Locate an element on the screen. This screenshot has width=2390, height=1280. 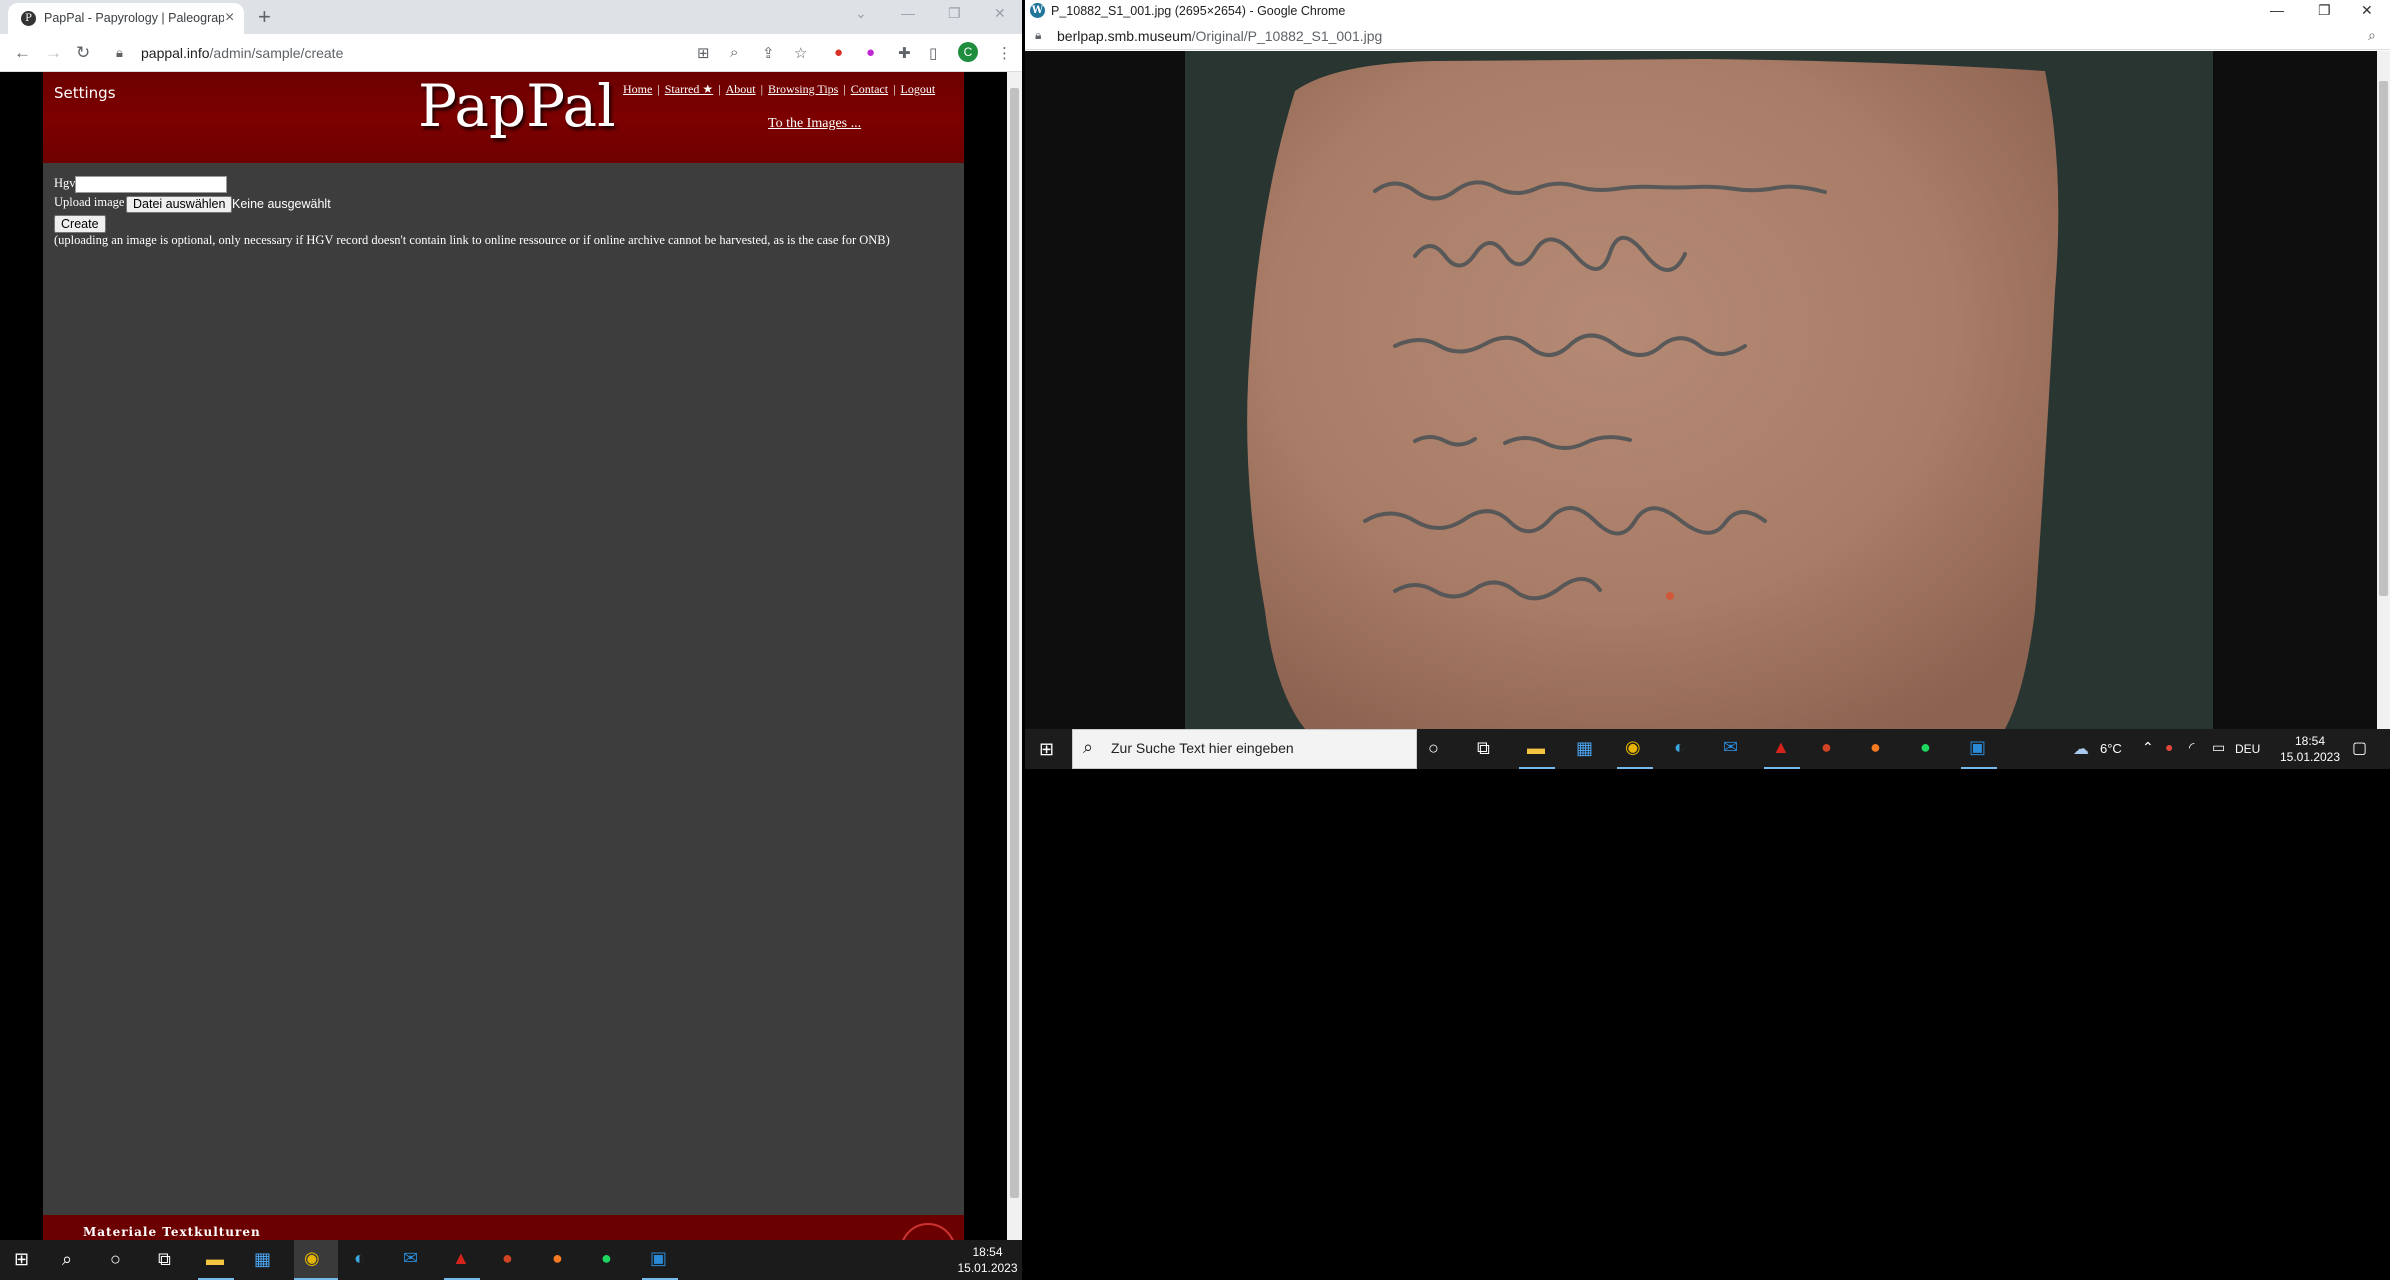
profile-avatar: C is located at coordinates (968, 52).